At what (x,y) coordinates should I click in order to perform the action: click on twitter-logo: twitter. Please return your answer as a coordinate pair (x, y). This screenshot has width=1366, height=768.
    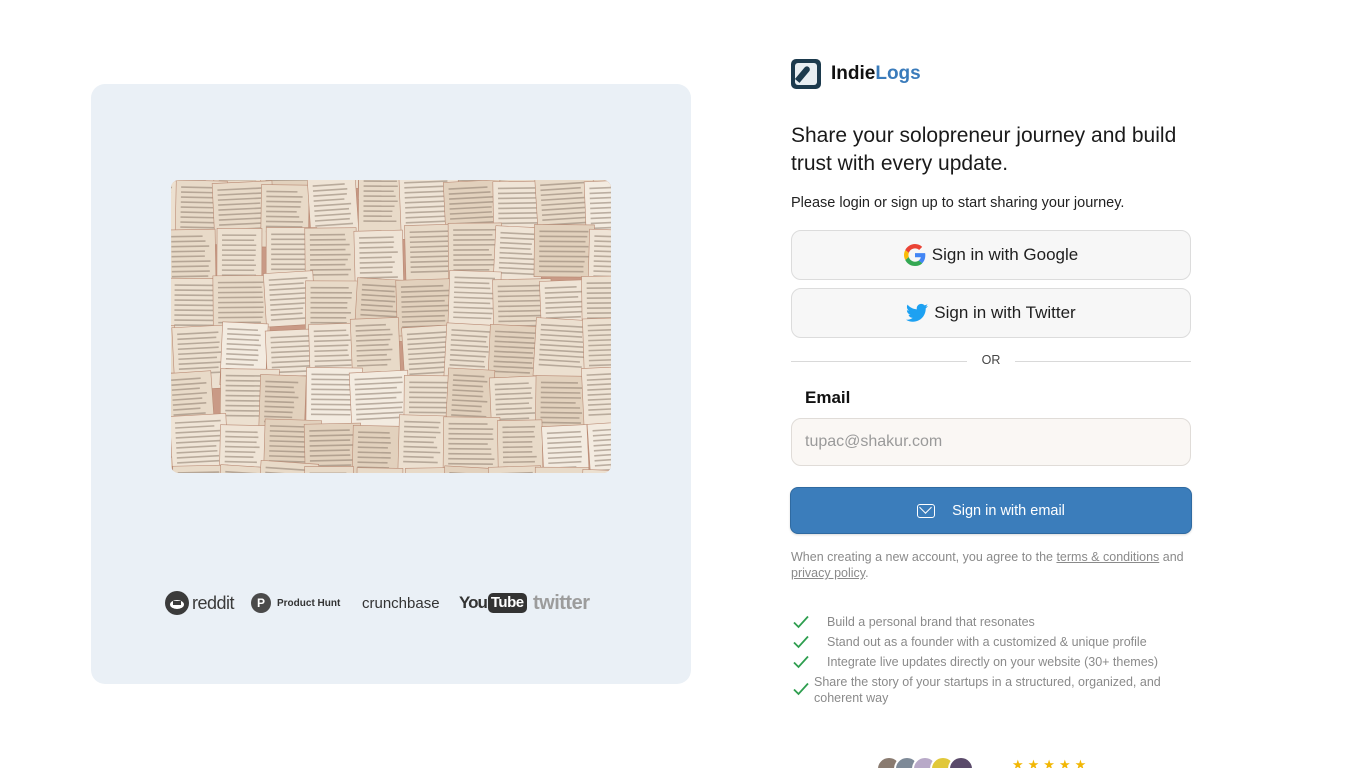
    Looking at the image, I should click on (561, 602).